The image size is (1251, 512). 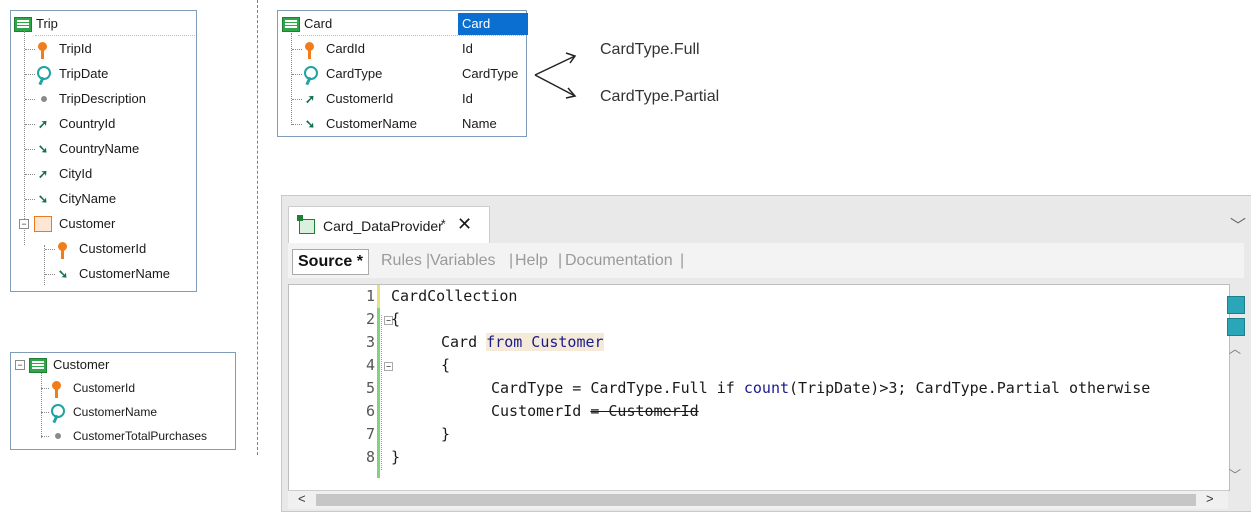 What do you see at coordinates (1235, 474) in the screenshot?
I see `scroll-down-icon: ﹀` at bounding box center [1235, 474].